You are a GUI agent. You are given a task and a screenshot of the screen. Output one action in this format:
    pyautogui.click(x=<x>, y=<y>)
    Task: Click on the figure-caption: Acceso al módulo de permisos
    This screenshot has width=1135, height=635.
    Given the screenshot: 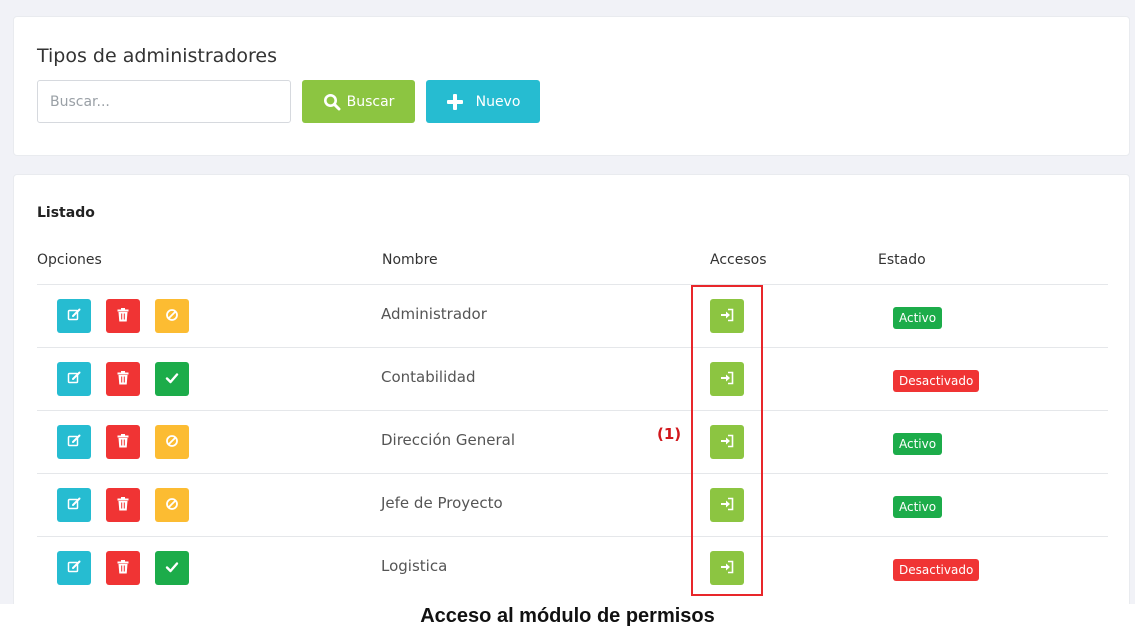 What is the action you would take?
    pyautogui.click(x=567, y=616)
    